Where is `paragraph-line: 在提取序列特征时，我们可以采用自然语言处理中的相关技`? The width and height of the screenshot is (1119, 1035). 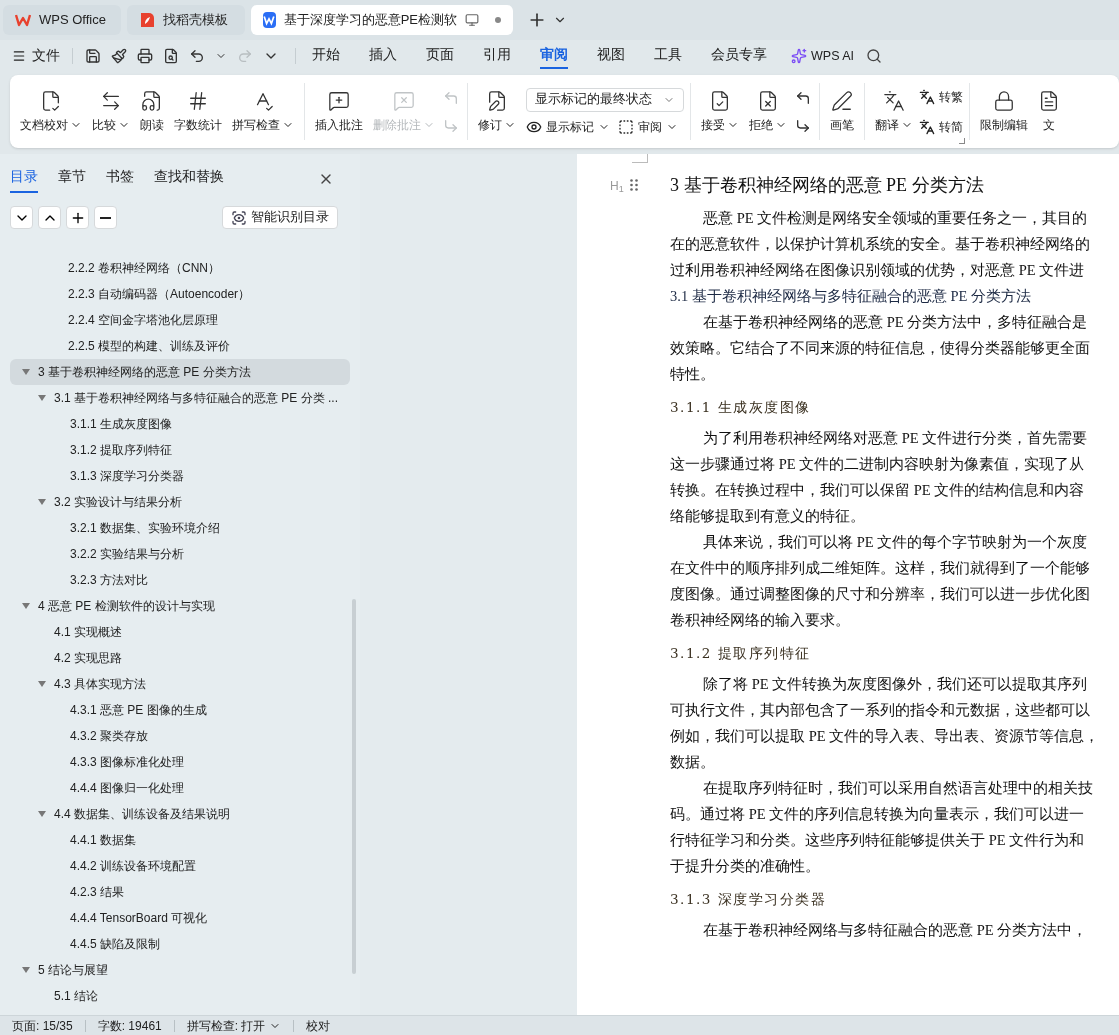
paragraph-line: 在提取序列特征时，我们可以采用自然语言处理中的相关技 is located at coordinates (898, 789).